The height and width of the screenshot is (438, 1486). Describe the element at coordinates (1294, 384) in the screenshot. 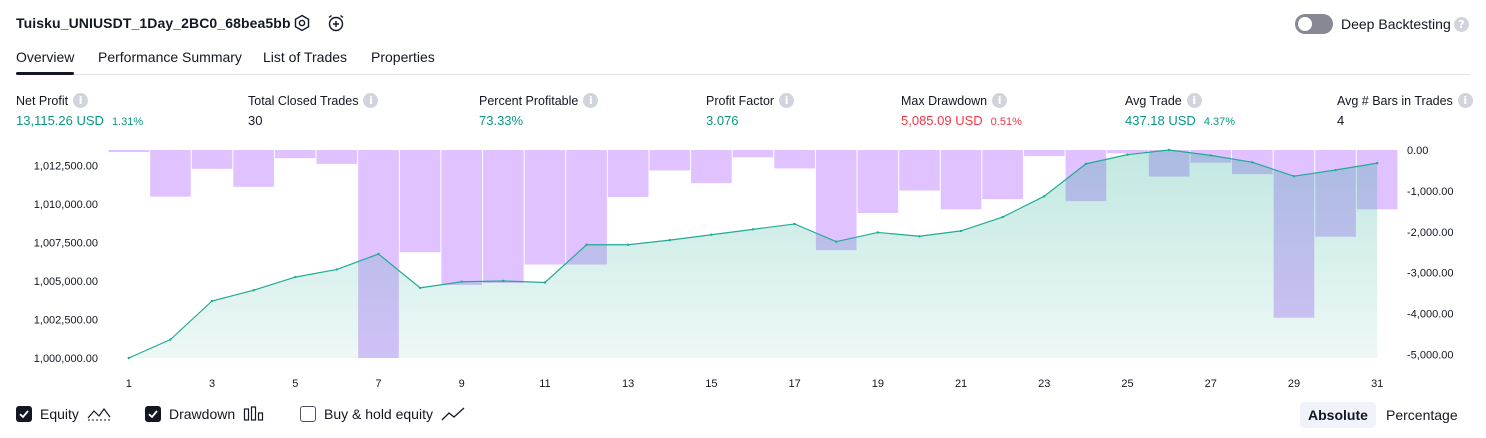

I see `x-axis-tick-label: 29` at that location.